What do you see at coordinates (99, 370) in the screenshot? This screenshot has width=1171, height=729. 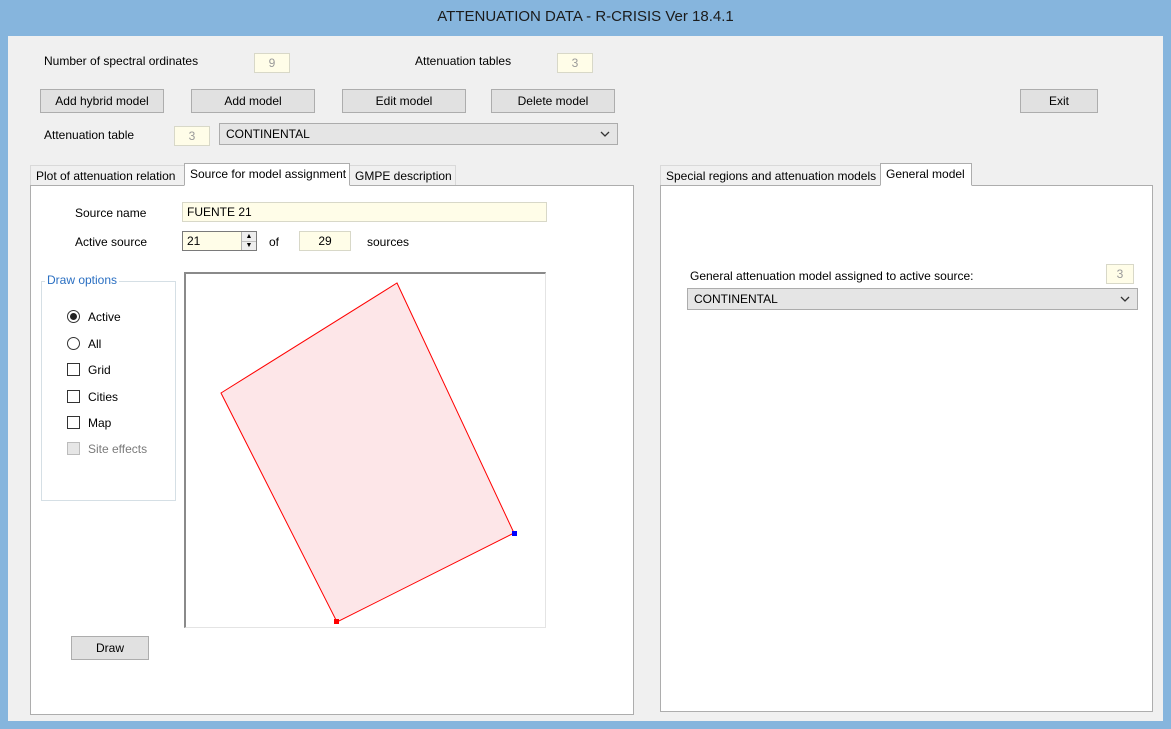 I see `checkbox-grid-label: Grid` at bounding box center [99, 370].